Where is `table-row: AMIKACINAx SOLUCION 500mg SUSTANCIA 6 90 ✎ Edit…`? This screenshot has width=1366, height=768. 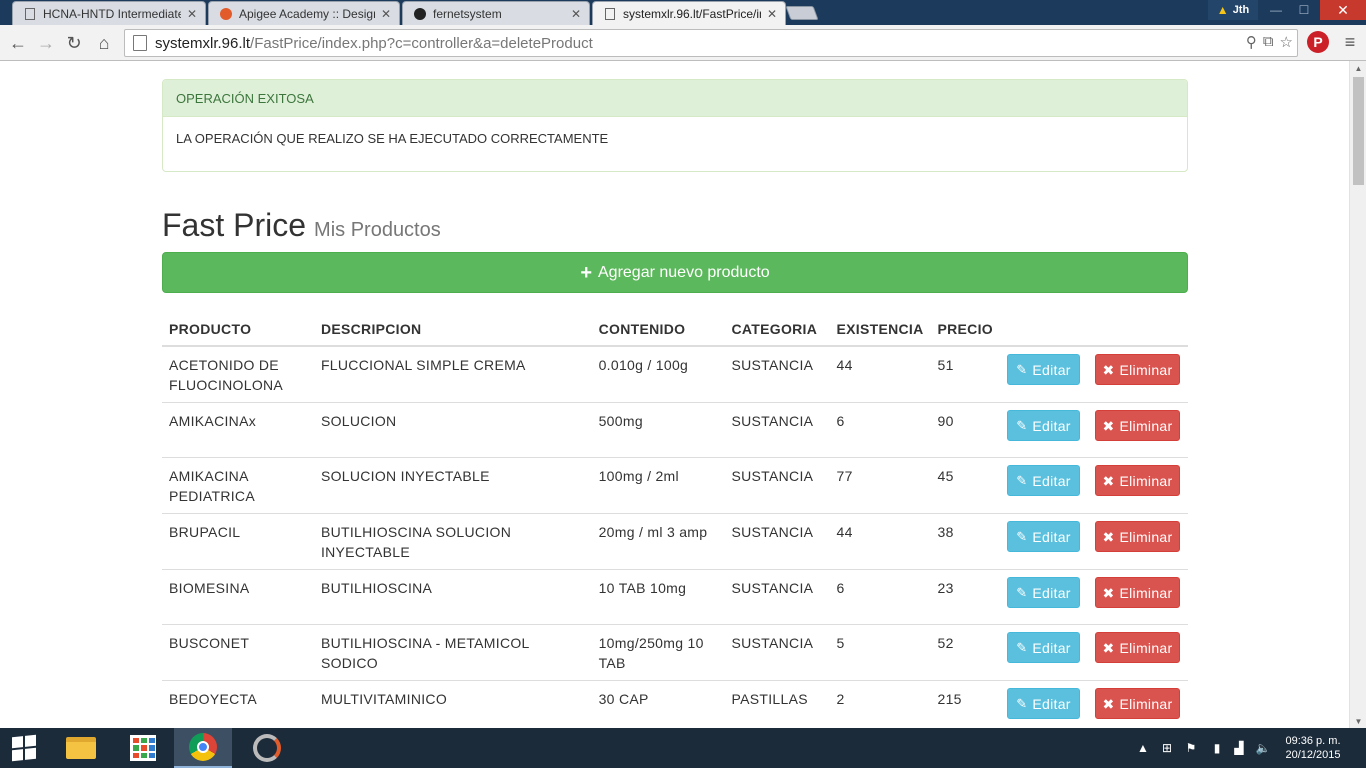 table-row: AMIKACINAx SOLUCION 500mg SUSTANCIA 6 90 ✎ Edit… is located at coordinates (675, 430).